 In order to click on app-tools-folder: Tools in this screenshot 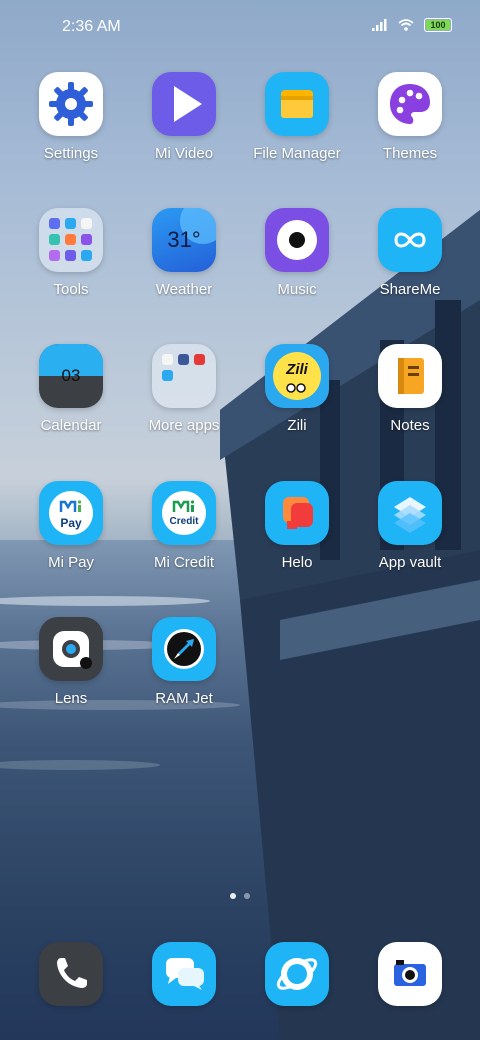, I will do `click(71, 253)`.